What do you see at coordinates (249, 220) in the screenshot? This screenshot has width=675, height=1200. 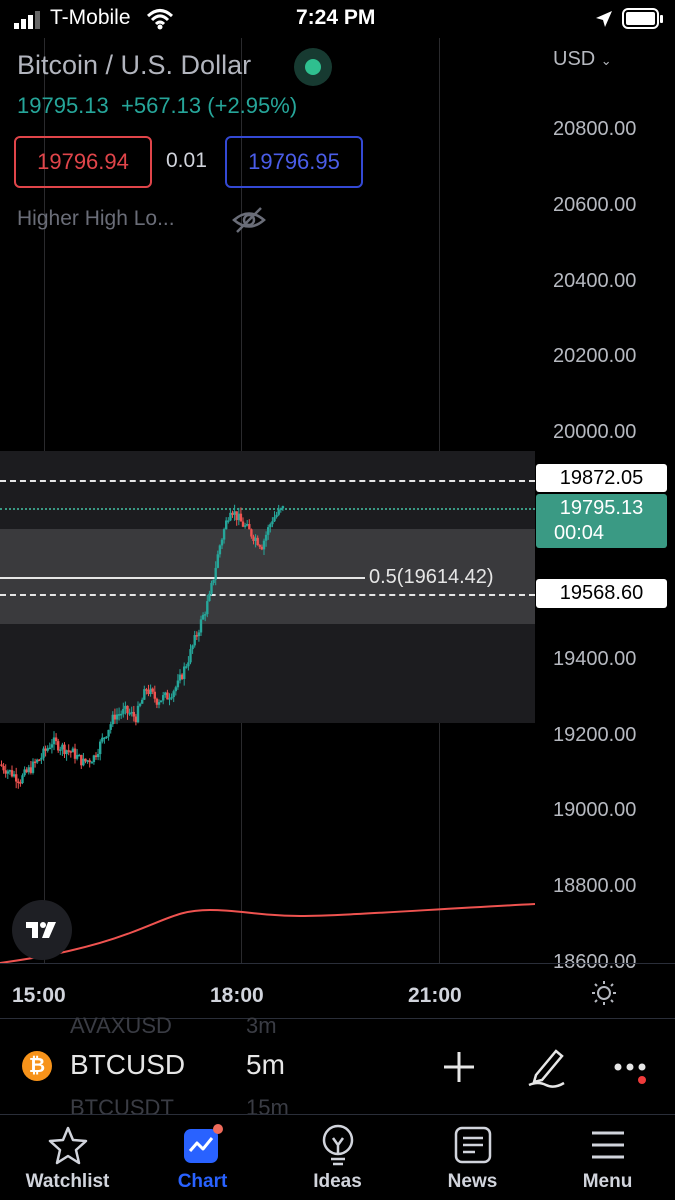 I see `eye-hidden-icon` at bounding box center [249, 220].